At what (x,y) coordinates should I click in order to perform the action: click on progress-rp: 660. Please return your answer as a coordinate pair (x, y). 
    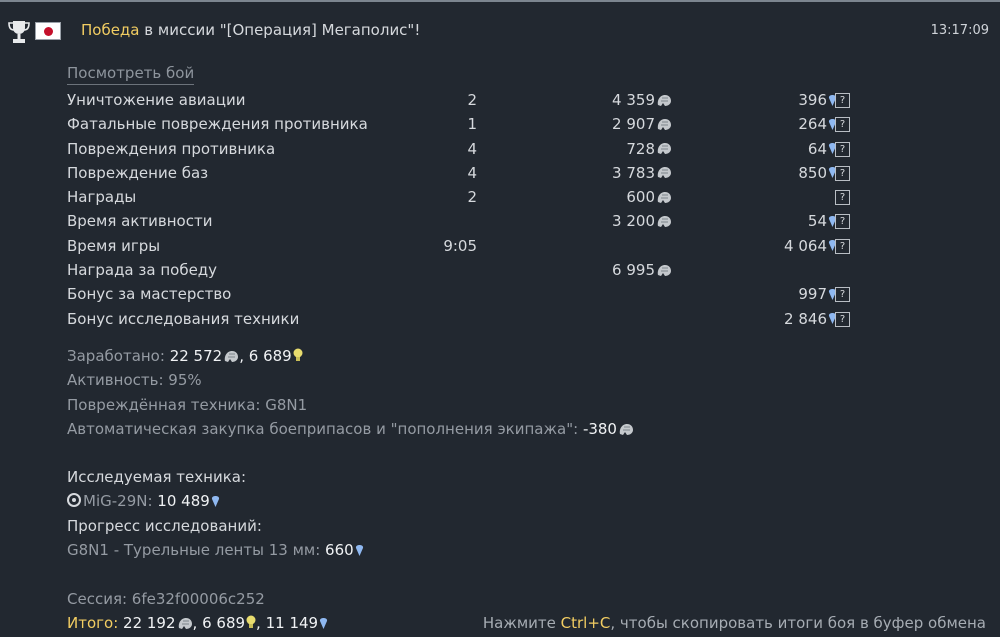
    Looking at the image, I should click on (339, 550).